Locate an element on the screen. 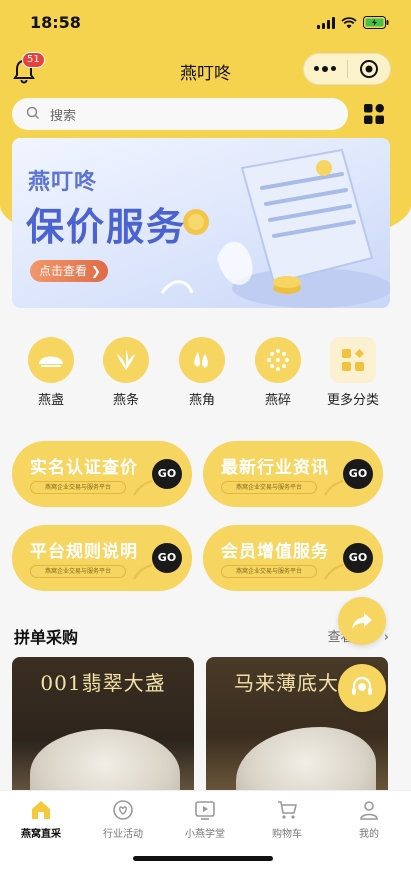 Image resolution: width=411 pixels, height=872 pixels. category-label: 更多分类 is located at coordinates (352, 400).